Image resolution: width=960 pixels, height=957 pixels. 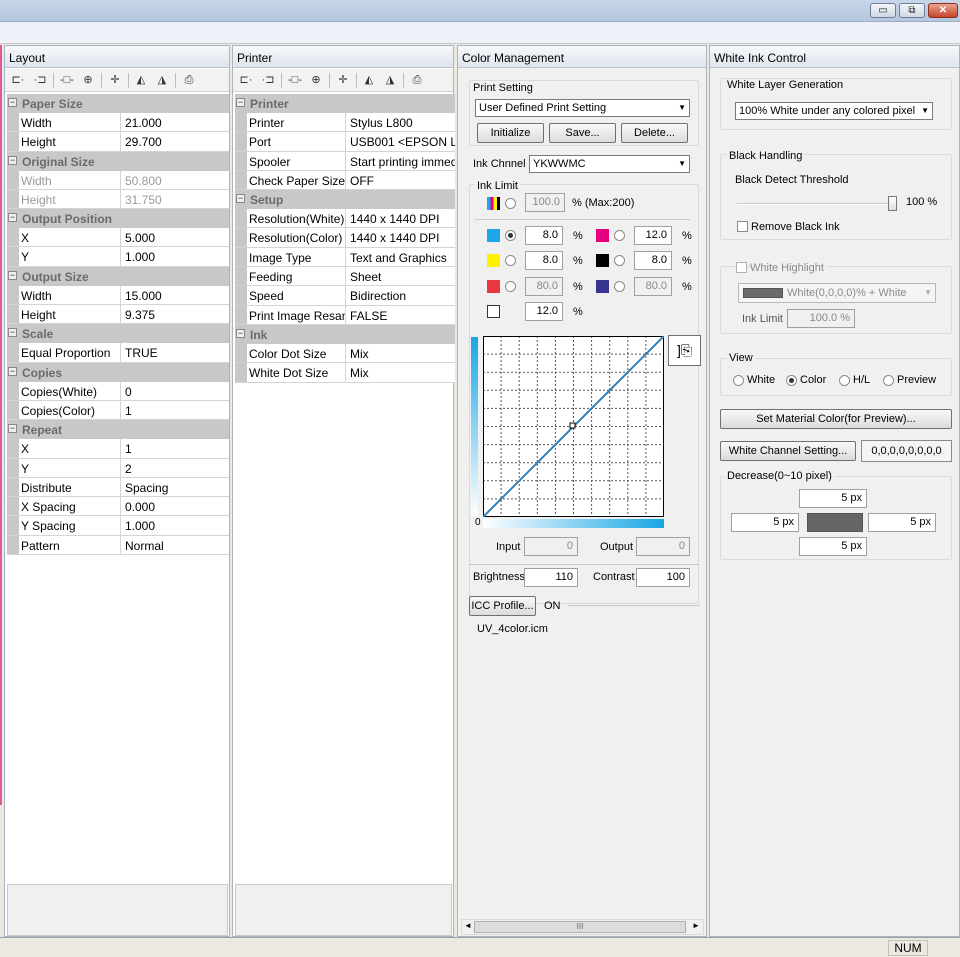 I want to click on ink-cyan-radio, so click(x=510, y=235).